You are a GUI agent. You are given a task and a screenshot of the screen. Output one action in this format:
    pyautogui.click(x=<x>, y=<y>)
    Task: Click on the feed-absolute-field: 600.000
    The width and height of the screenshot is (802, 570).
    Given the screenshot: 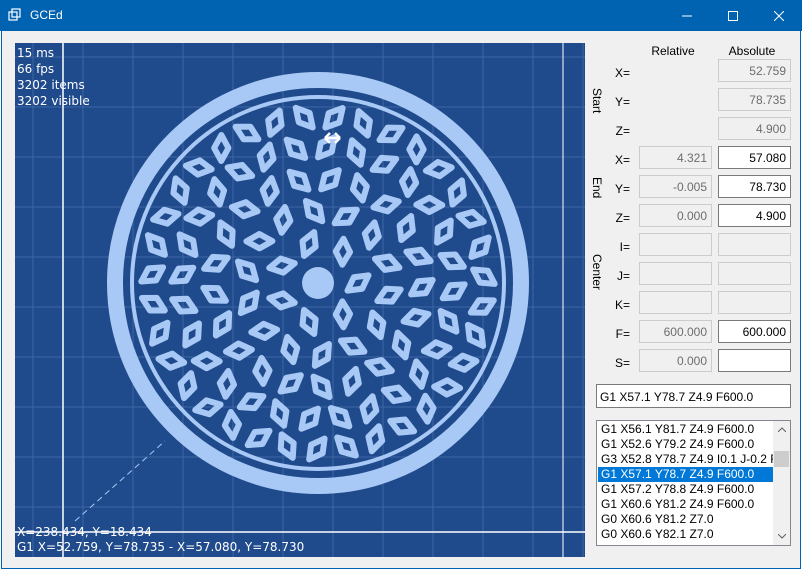 What is the action you would take?
    pyautogui.click(x=754, y=331)
    